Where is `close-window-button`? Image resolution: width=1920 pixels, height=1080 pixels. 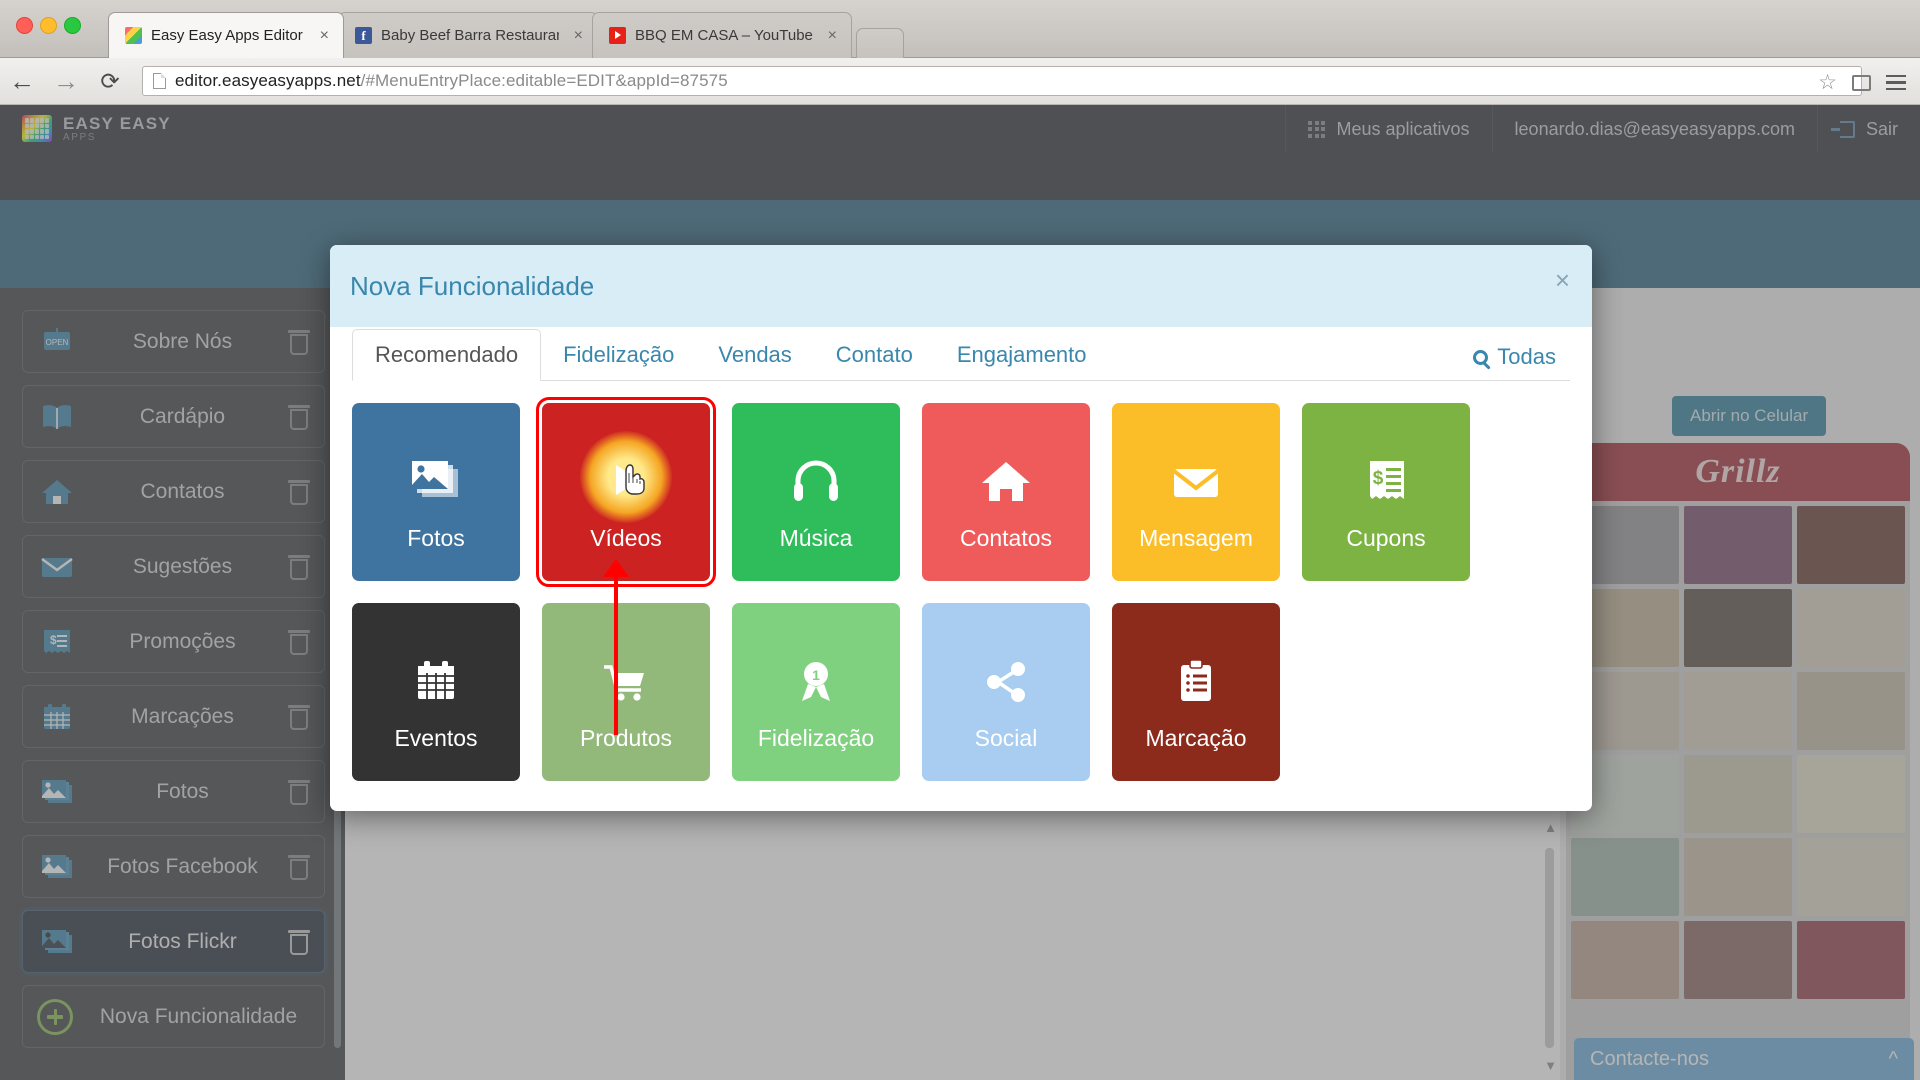
close-window-button is located at coordinates (24, 25).